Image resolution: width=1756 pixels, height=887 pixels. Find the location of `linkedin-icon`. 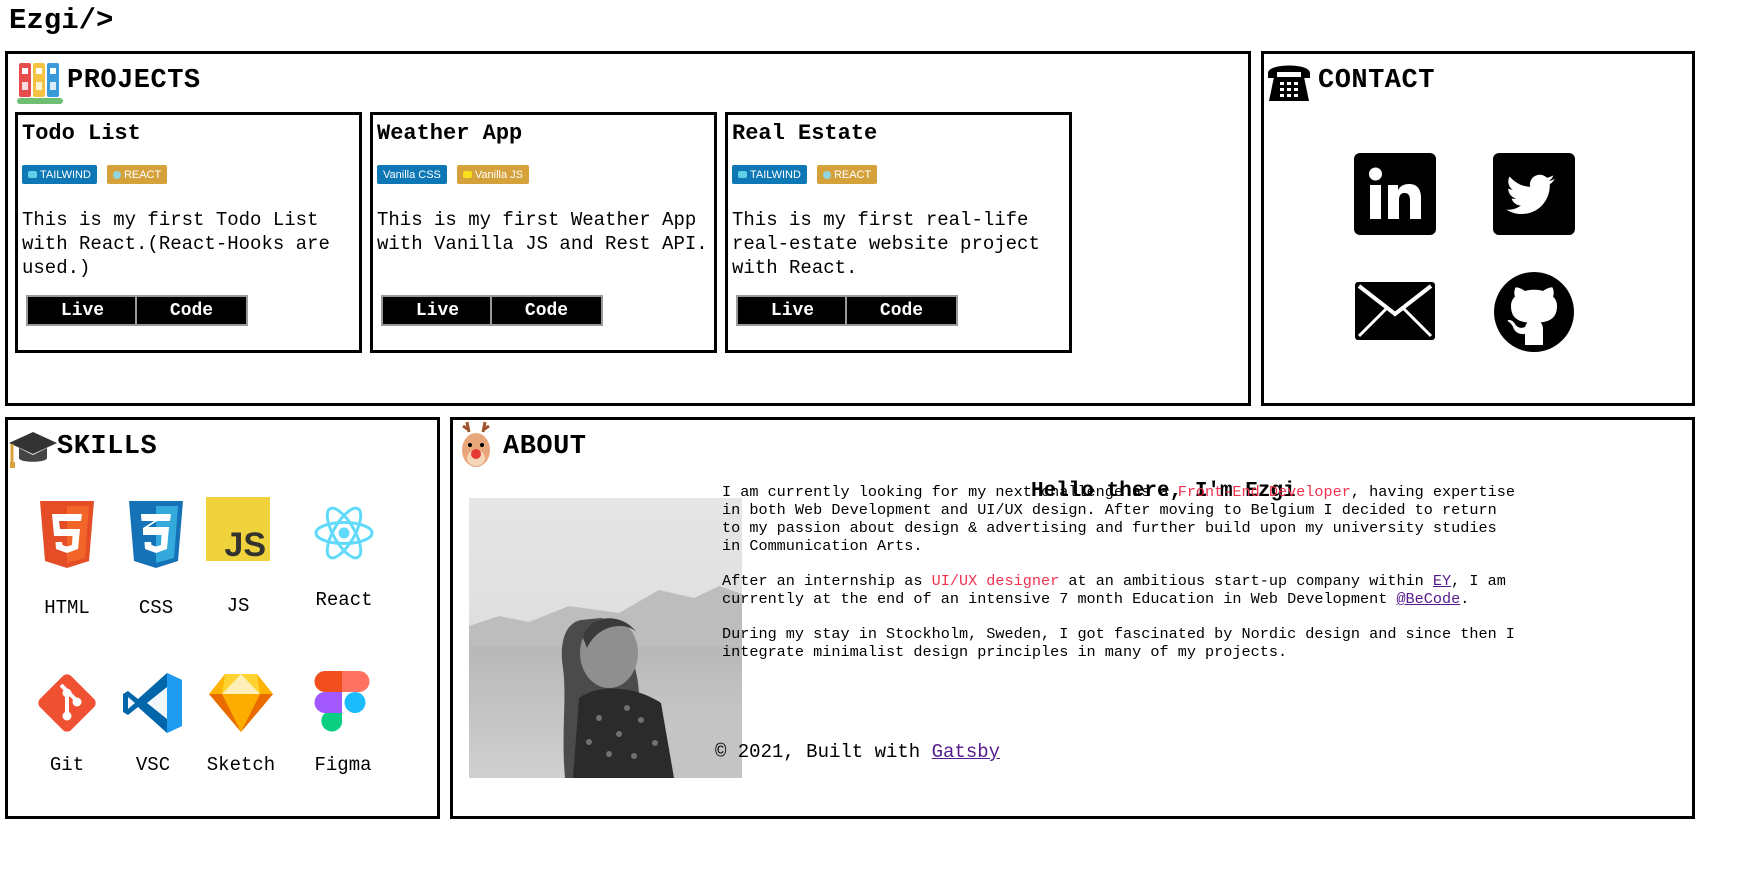

linkedin-icon is located at coordinates (1395, 194).